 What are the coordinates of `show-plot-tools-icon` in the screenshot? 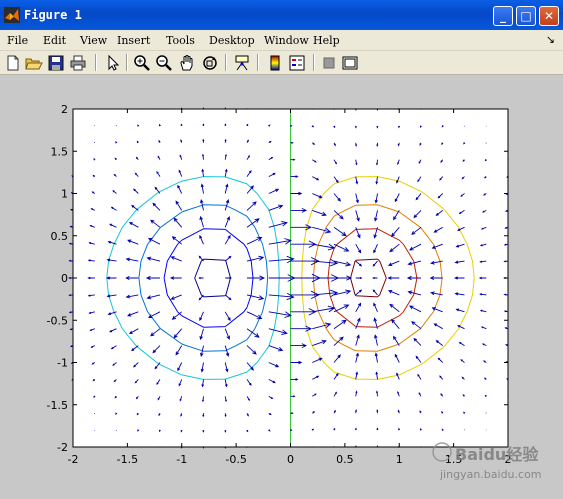 It's located at (350, 63).